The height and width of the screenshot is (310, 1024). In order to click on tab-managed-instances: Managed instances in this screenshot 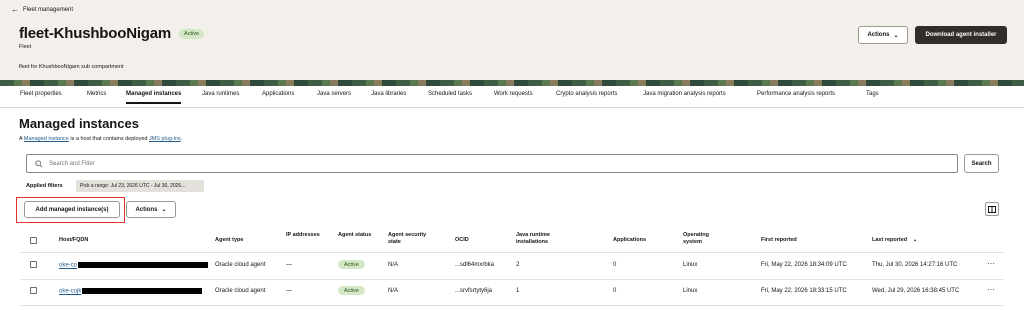, I will do `click(154, 97)`.